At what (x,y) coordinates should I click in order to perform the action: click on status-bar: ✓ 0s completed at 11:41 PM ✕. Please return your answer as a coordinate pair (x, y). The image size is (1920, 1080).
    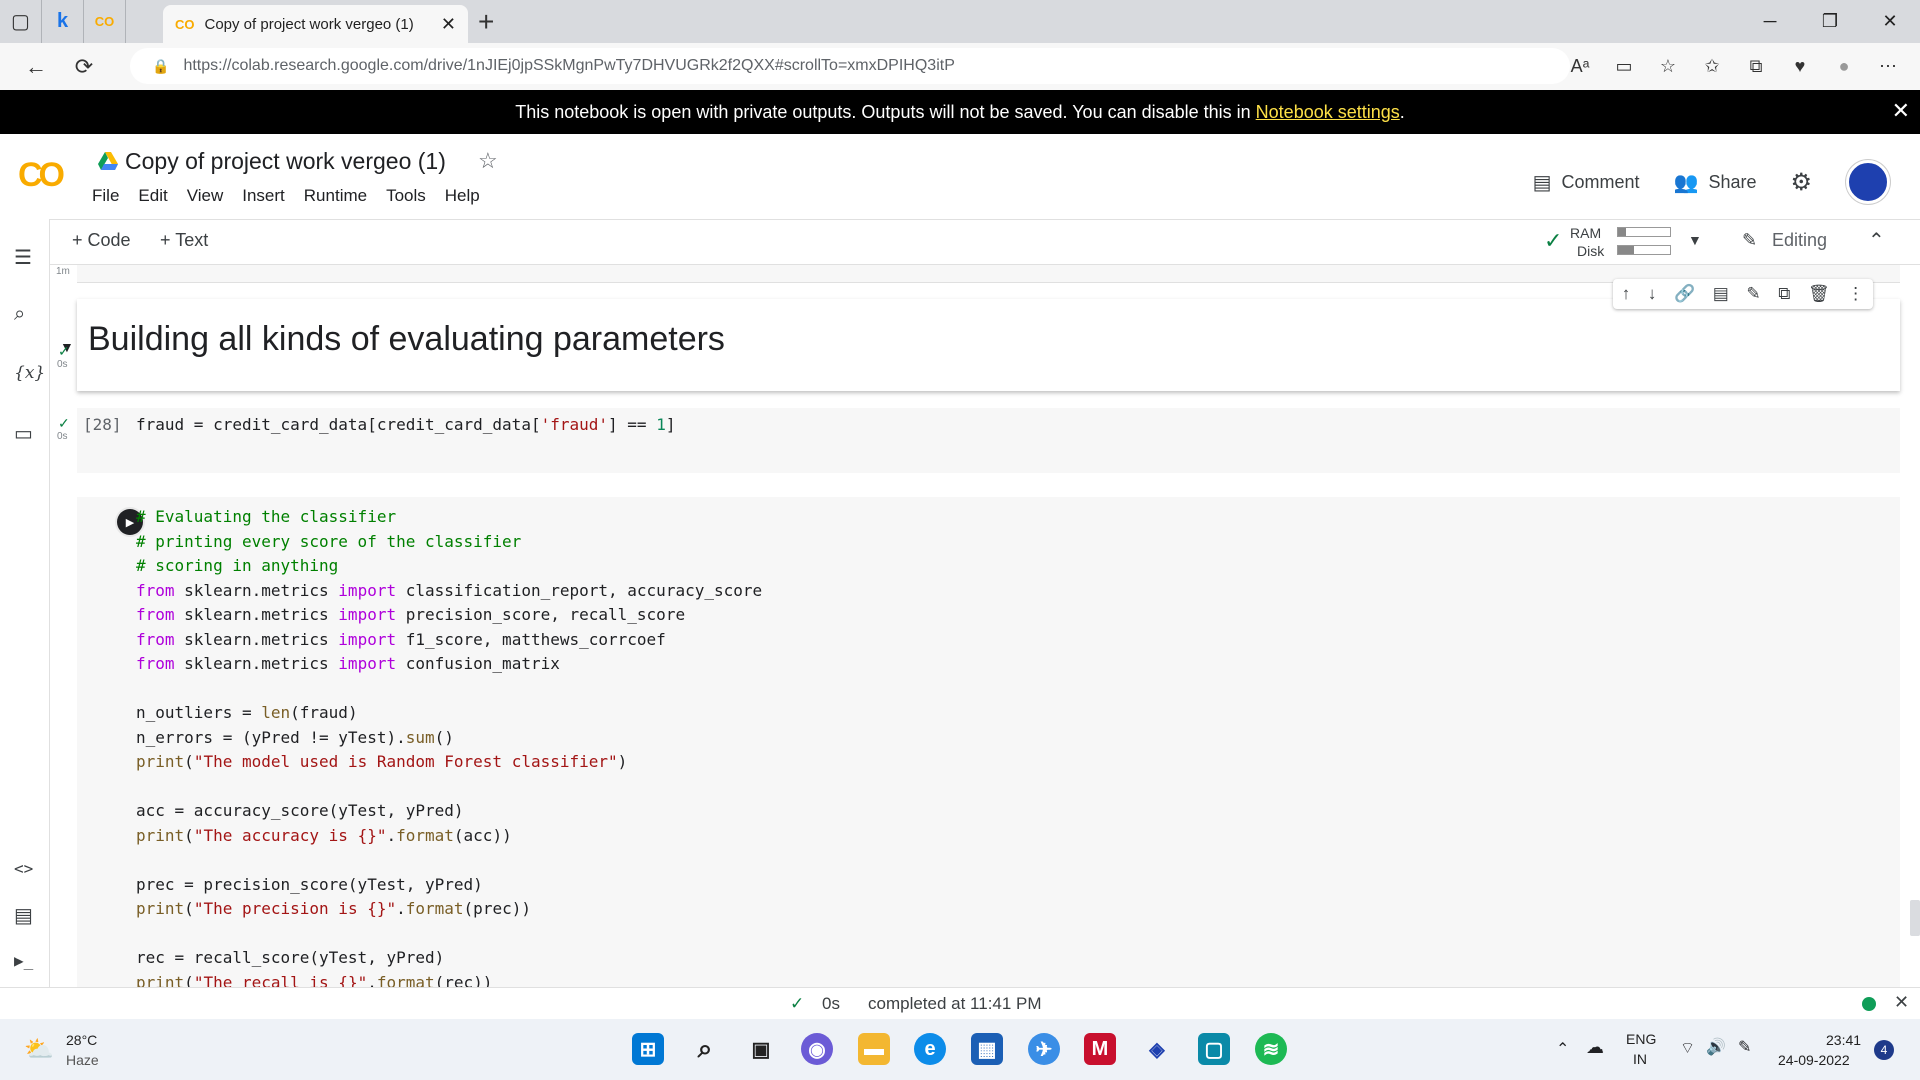
    Looking at the image, I should click on (960, 1003).